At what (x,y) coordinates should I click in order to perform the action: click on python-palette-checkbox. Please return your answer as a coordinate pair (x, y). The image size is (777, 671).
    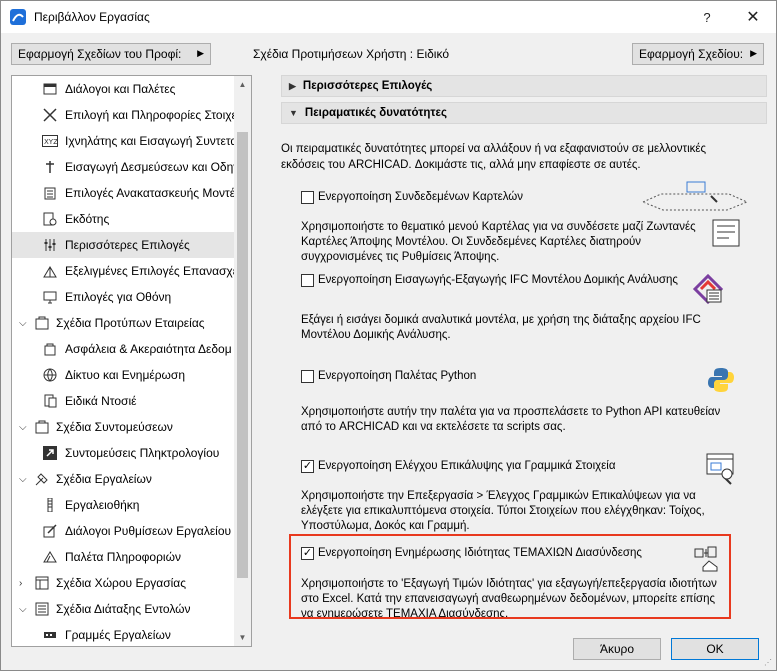
    Looking at the image, I should click on (307, 376).